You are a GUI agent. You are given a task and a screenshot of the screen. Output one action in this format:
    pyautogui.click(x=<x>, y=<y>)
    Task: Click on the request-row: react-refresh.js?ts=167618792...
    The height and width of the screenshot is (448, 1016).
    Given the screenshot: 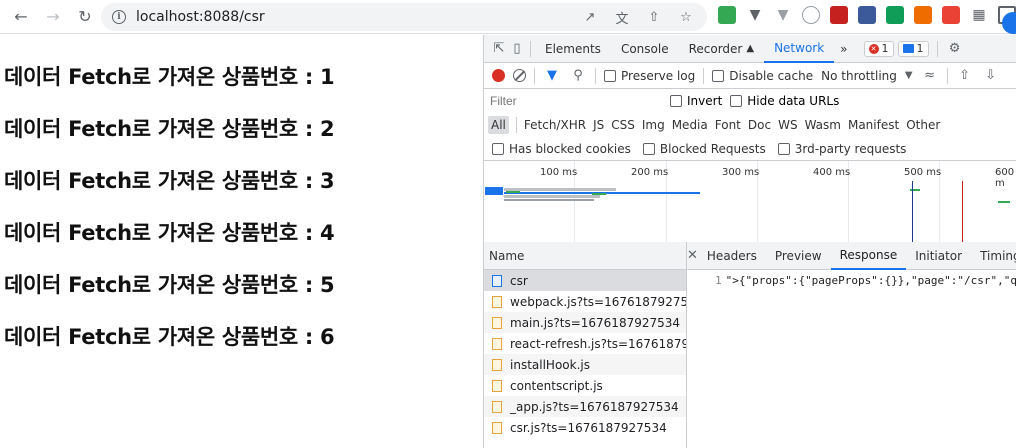 What is the action you would take?
    pyautogui.click(x=585, y=343)
    